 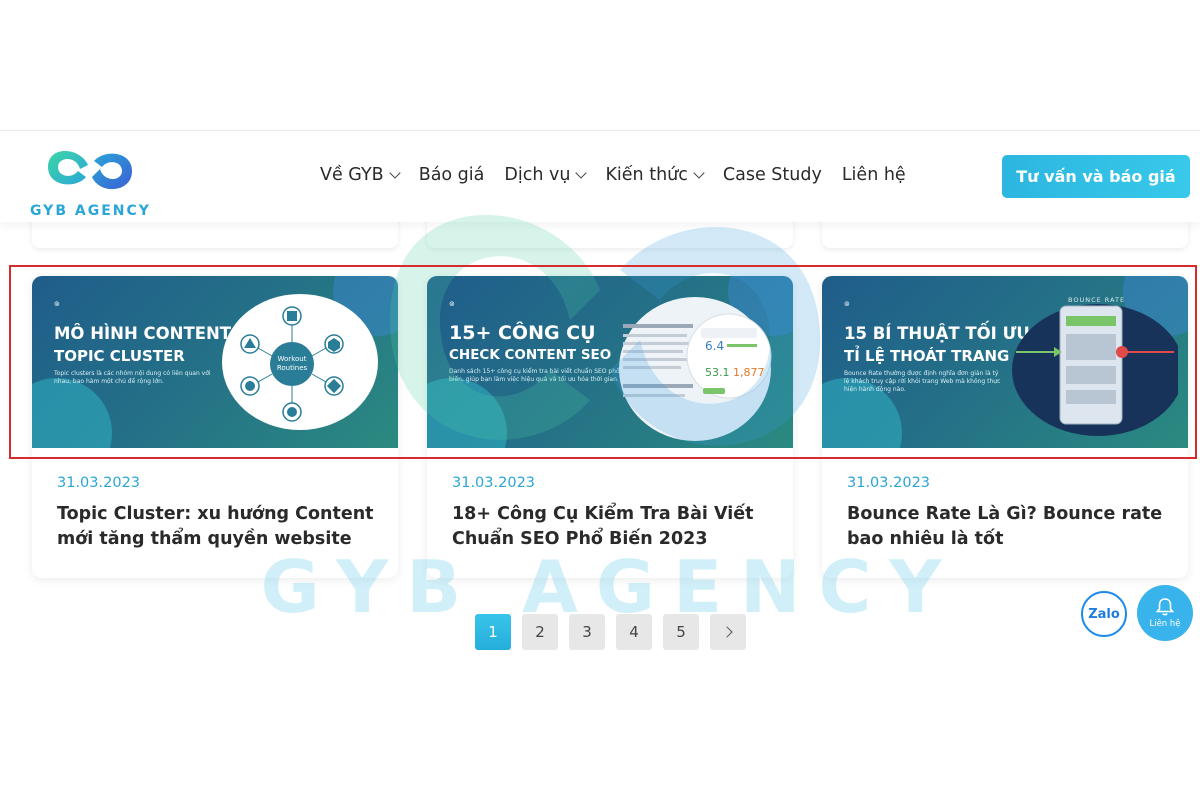 I want to click on page-button-1: 1, so click(x=493, y=632).